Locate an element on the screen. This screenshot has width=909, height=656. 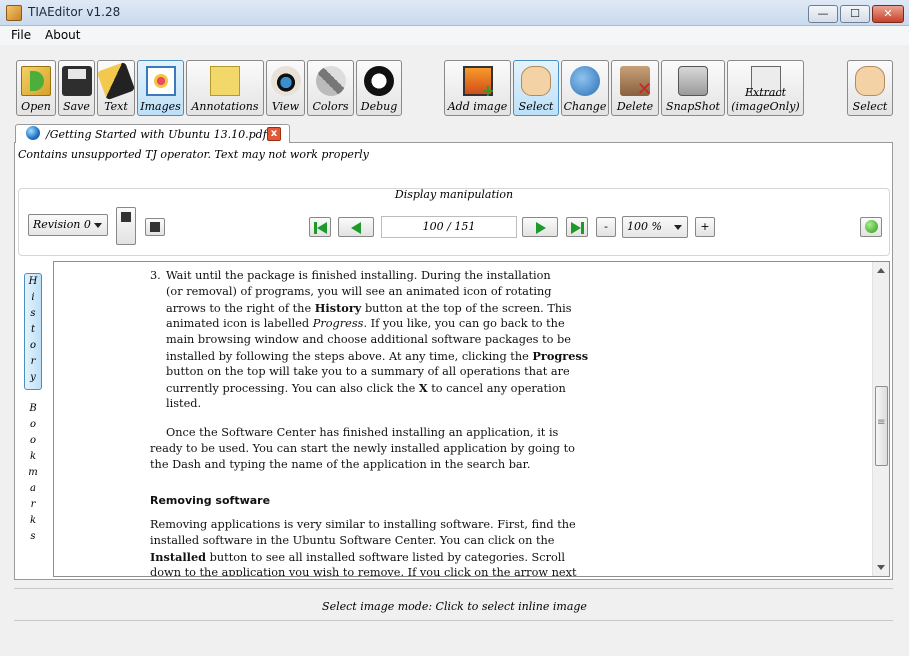
display-manipulation-title: Display manipulation is located at coordinates (454, 194).